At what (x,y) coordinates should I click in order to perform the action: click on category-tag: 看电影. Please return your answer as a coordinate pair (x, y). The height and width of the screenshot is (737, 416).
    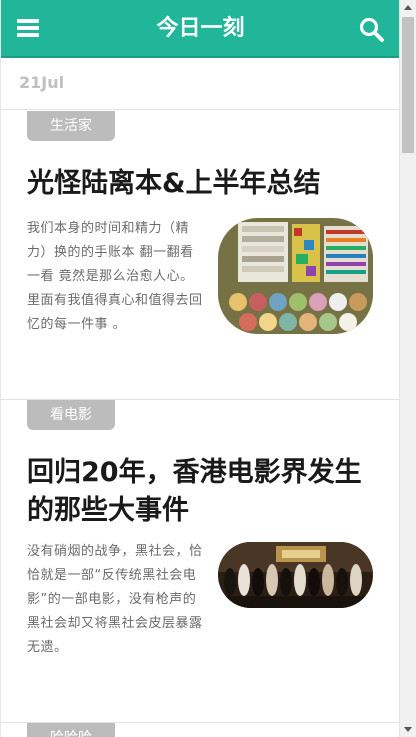
    Looking at the image, I should click on (71, 415).